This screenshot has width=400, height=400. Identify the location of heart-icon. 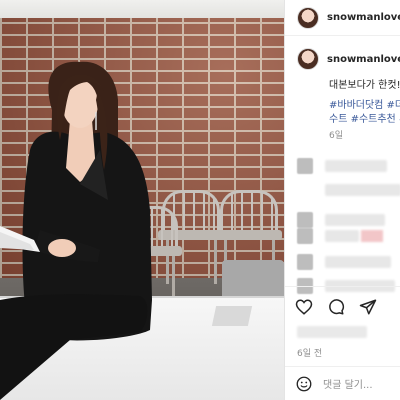
(304, 307).